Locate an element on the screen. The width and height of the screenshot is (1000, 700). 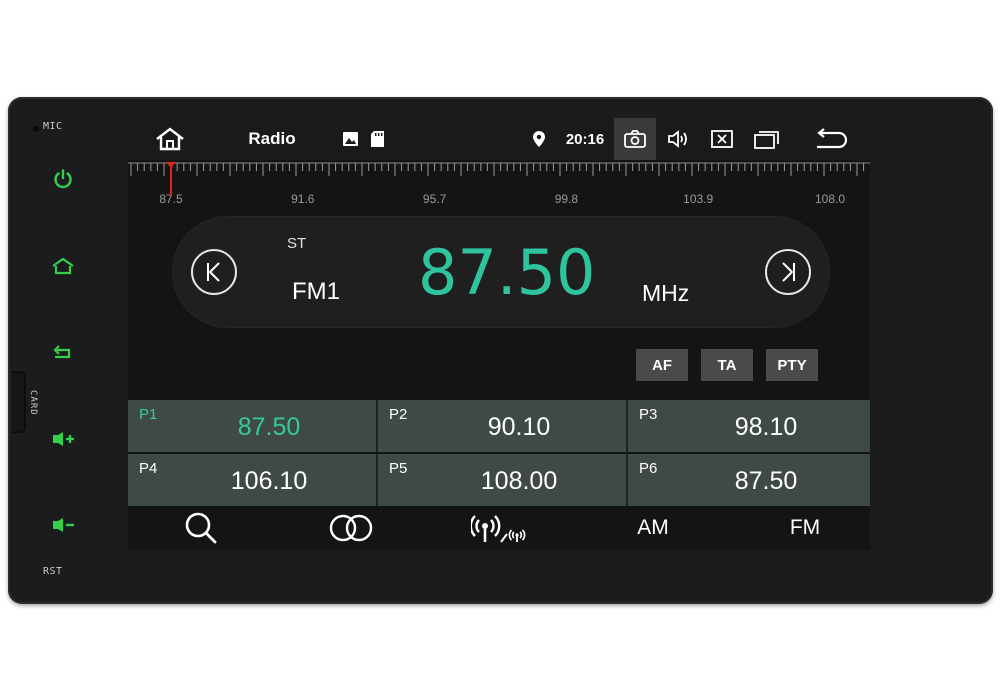
seek-prev-button is located at coordinates (214, 272).